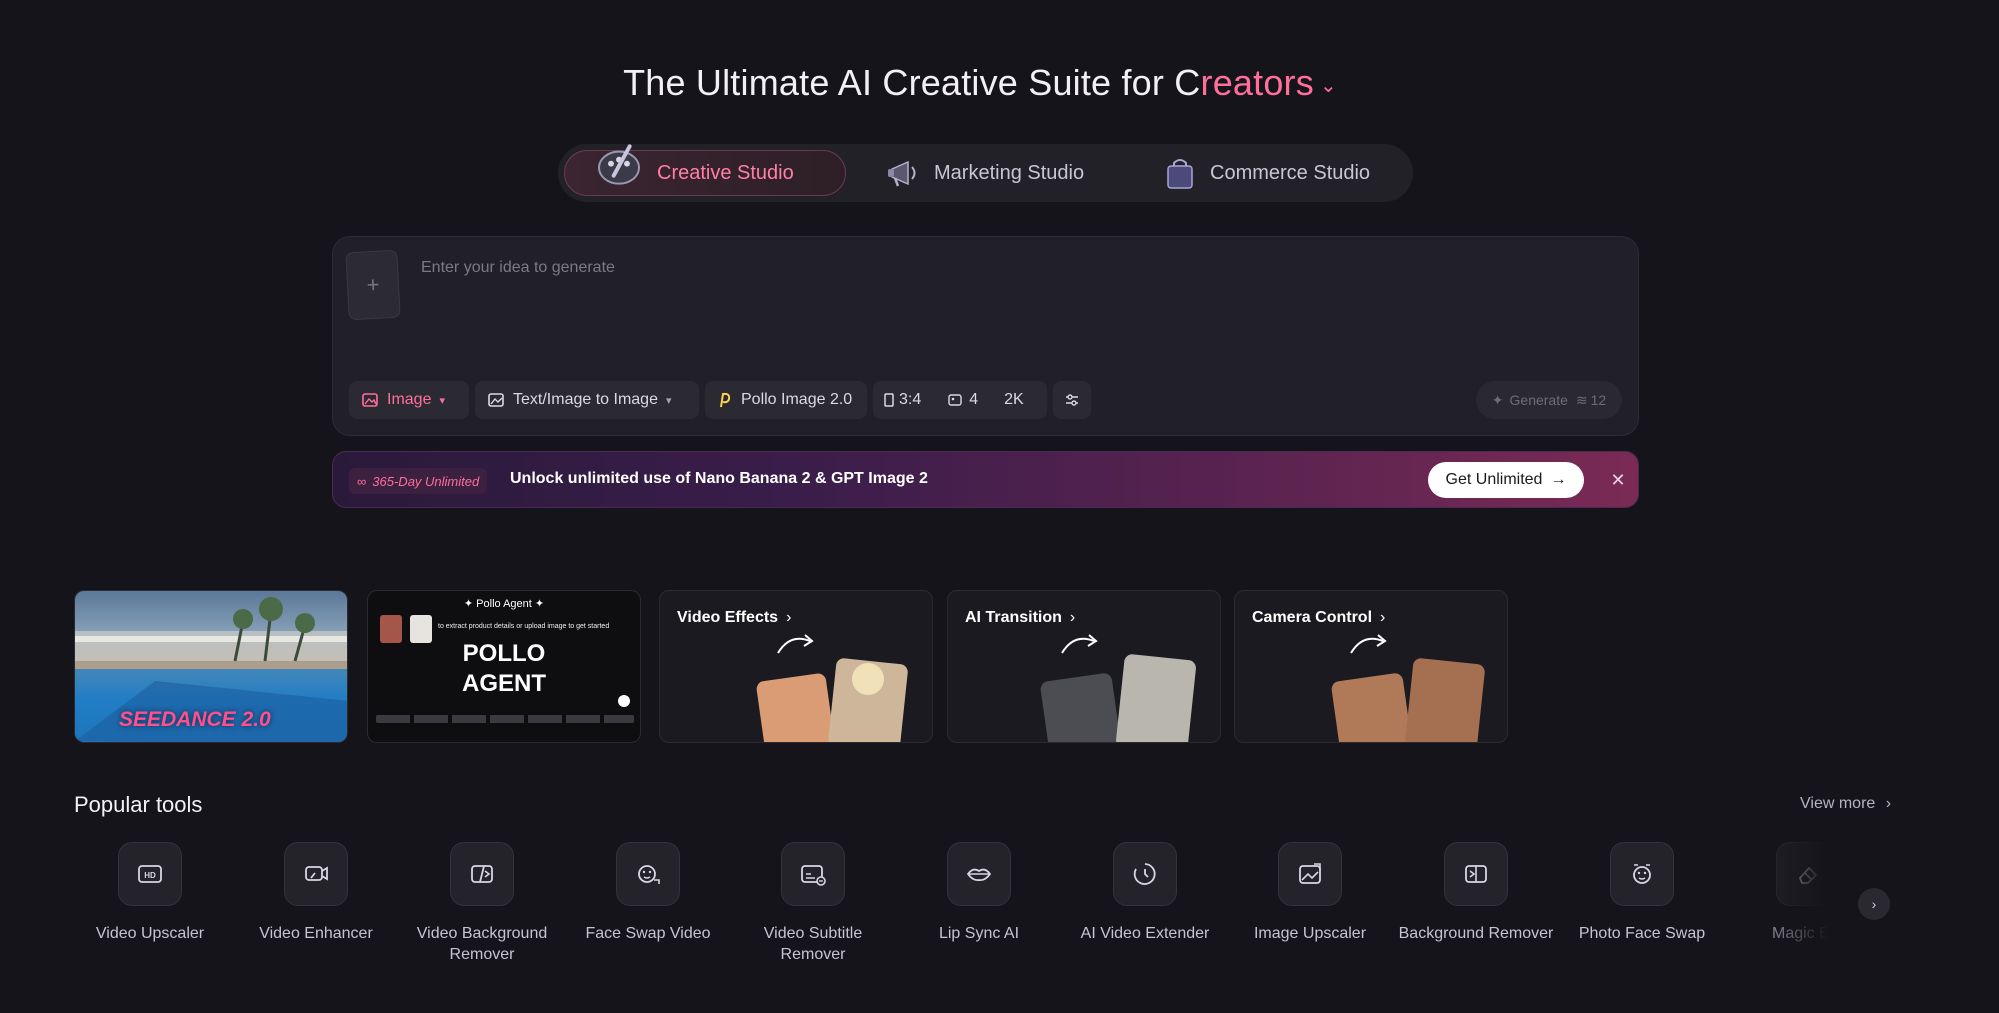  I want to click on get-unlimited-button: Get Unlimited →, so click(1506, 480).